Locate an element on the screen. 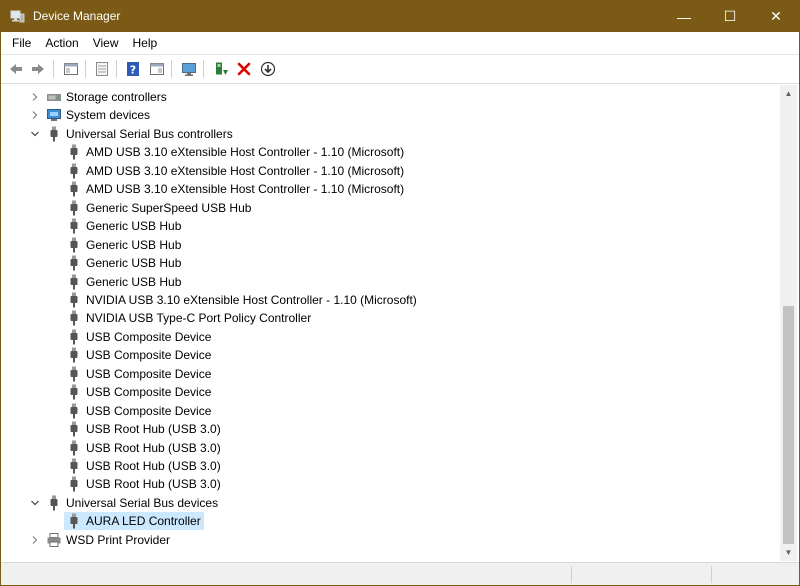 This screenshot has width=800, height=586. forward-icon is located at coordinates (38, 69).